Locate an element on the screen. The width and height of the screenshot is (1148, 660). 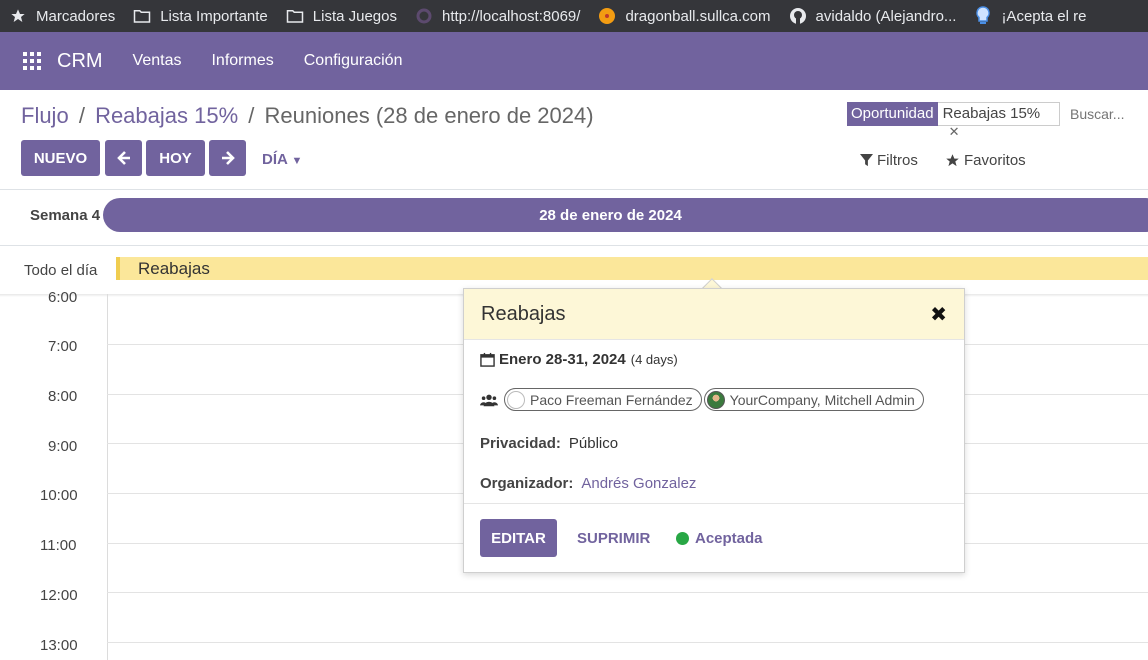
apps-menu-icon is located at coordinates (32, 61).